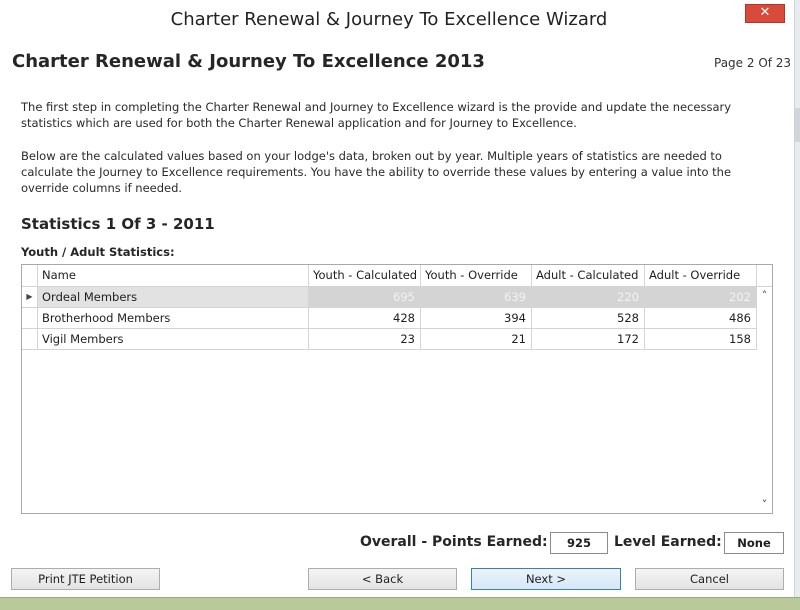 The image size is (800, 610). What do you see at coordinates (30, 276) in the screenshot?
I see `header-indicator-cell` at bounding box center [30, 276].